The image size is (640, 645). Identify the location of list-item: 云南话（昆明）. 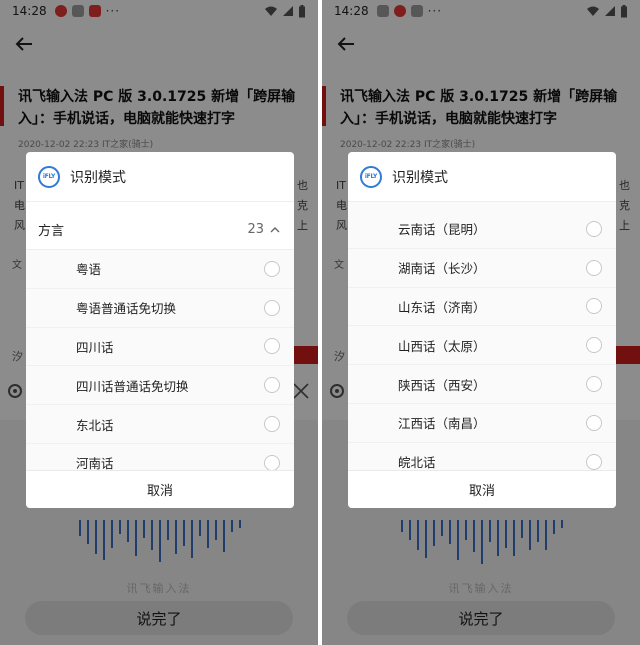
(482, 229).